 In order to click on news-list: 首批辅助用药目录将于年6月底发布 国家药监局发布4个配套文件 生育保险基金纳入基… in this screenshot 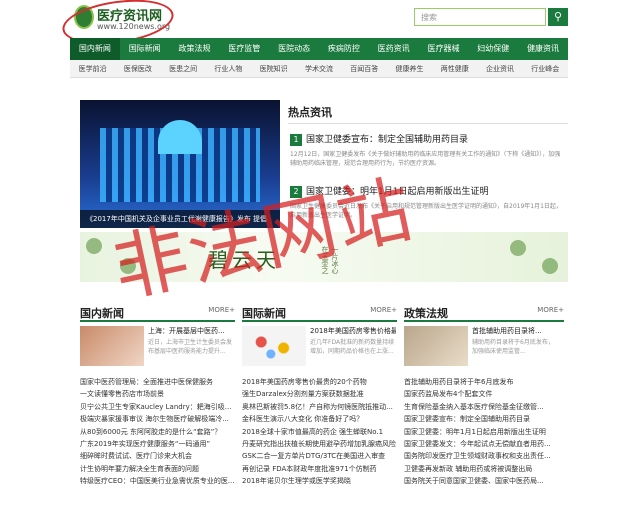, I will do `click(484, 432)`.